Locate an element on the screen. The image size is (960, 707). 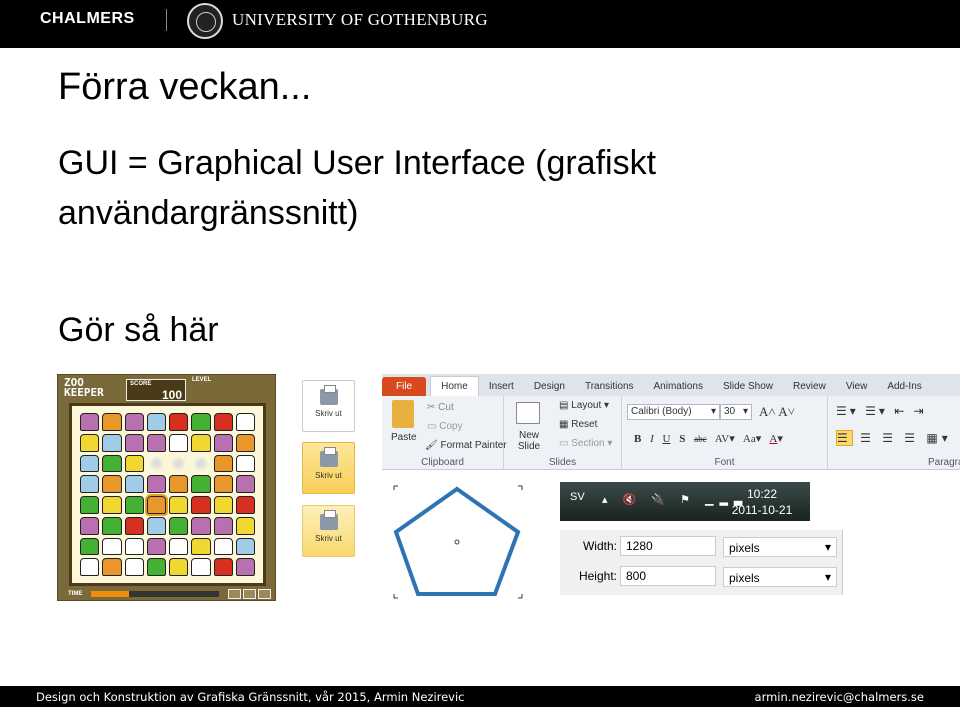
game-board is located at coordinates (167, 494).